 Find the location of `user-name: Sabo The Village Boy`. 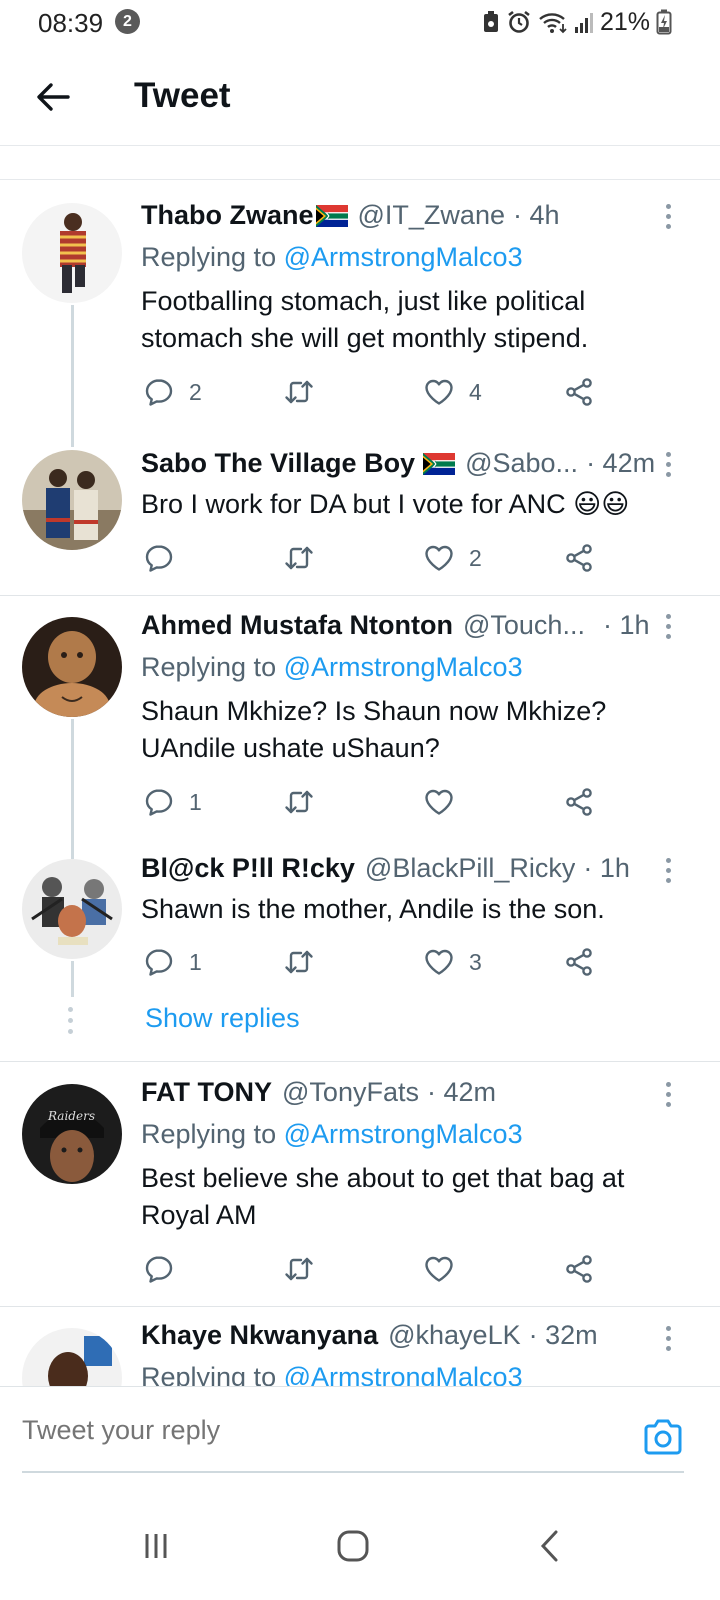

user-name: Sabo The Village Boy is located at coordinates (278, 463).